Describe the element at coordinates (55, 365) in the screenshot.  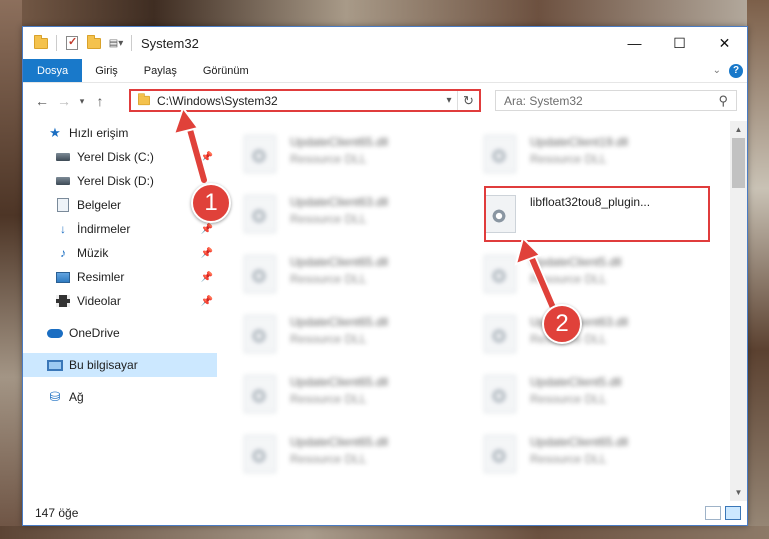
I see `computer-icon` at that location.